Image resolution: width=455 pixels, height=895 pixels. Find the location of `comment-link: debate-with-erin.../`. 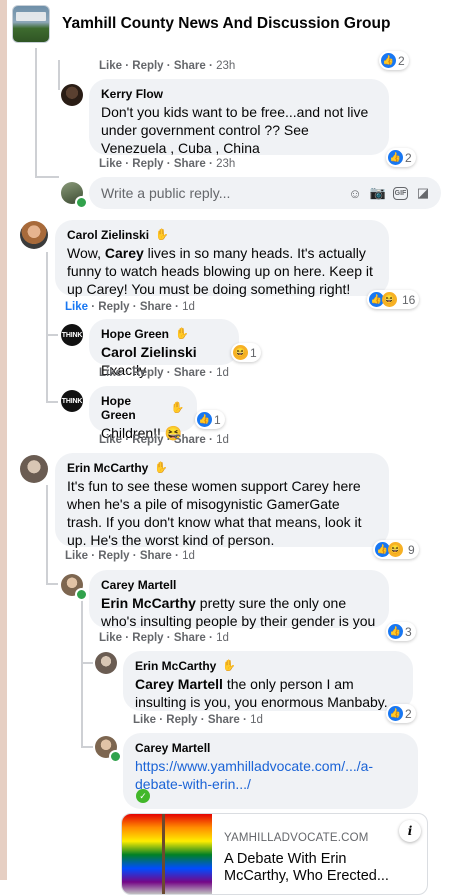

comment-link: debate-with-erin.../ is located at coordinates (193, 784).